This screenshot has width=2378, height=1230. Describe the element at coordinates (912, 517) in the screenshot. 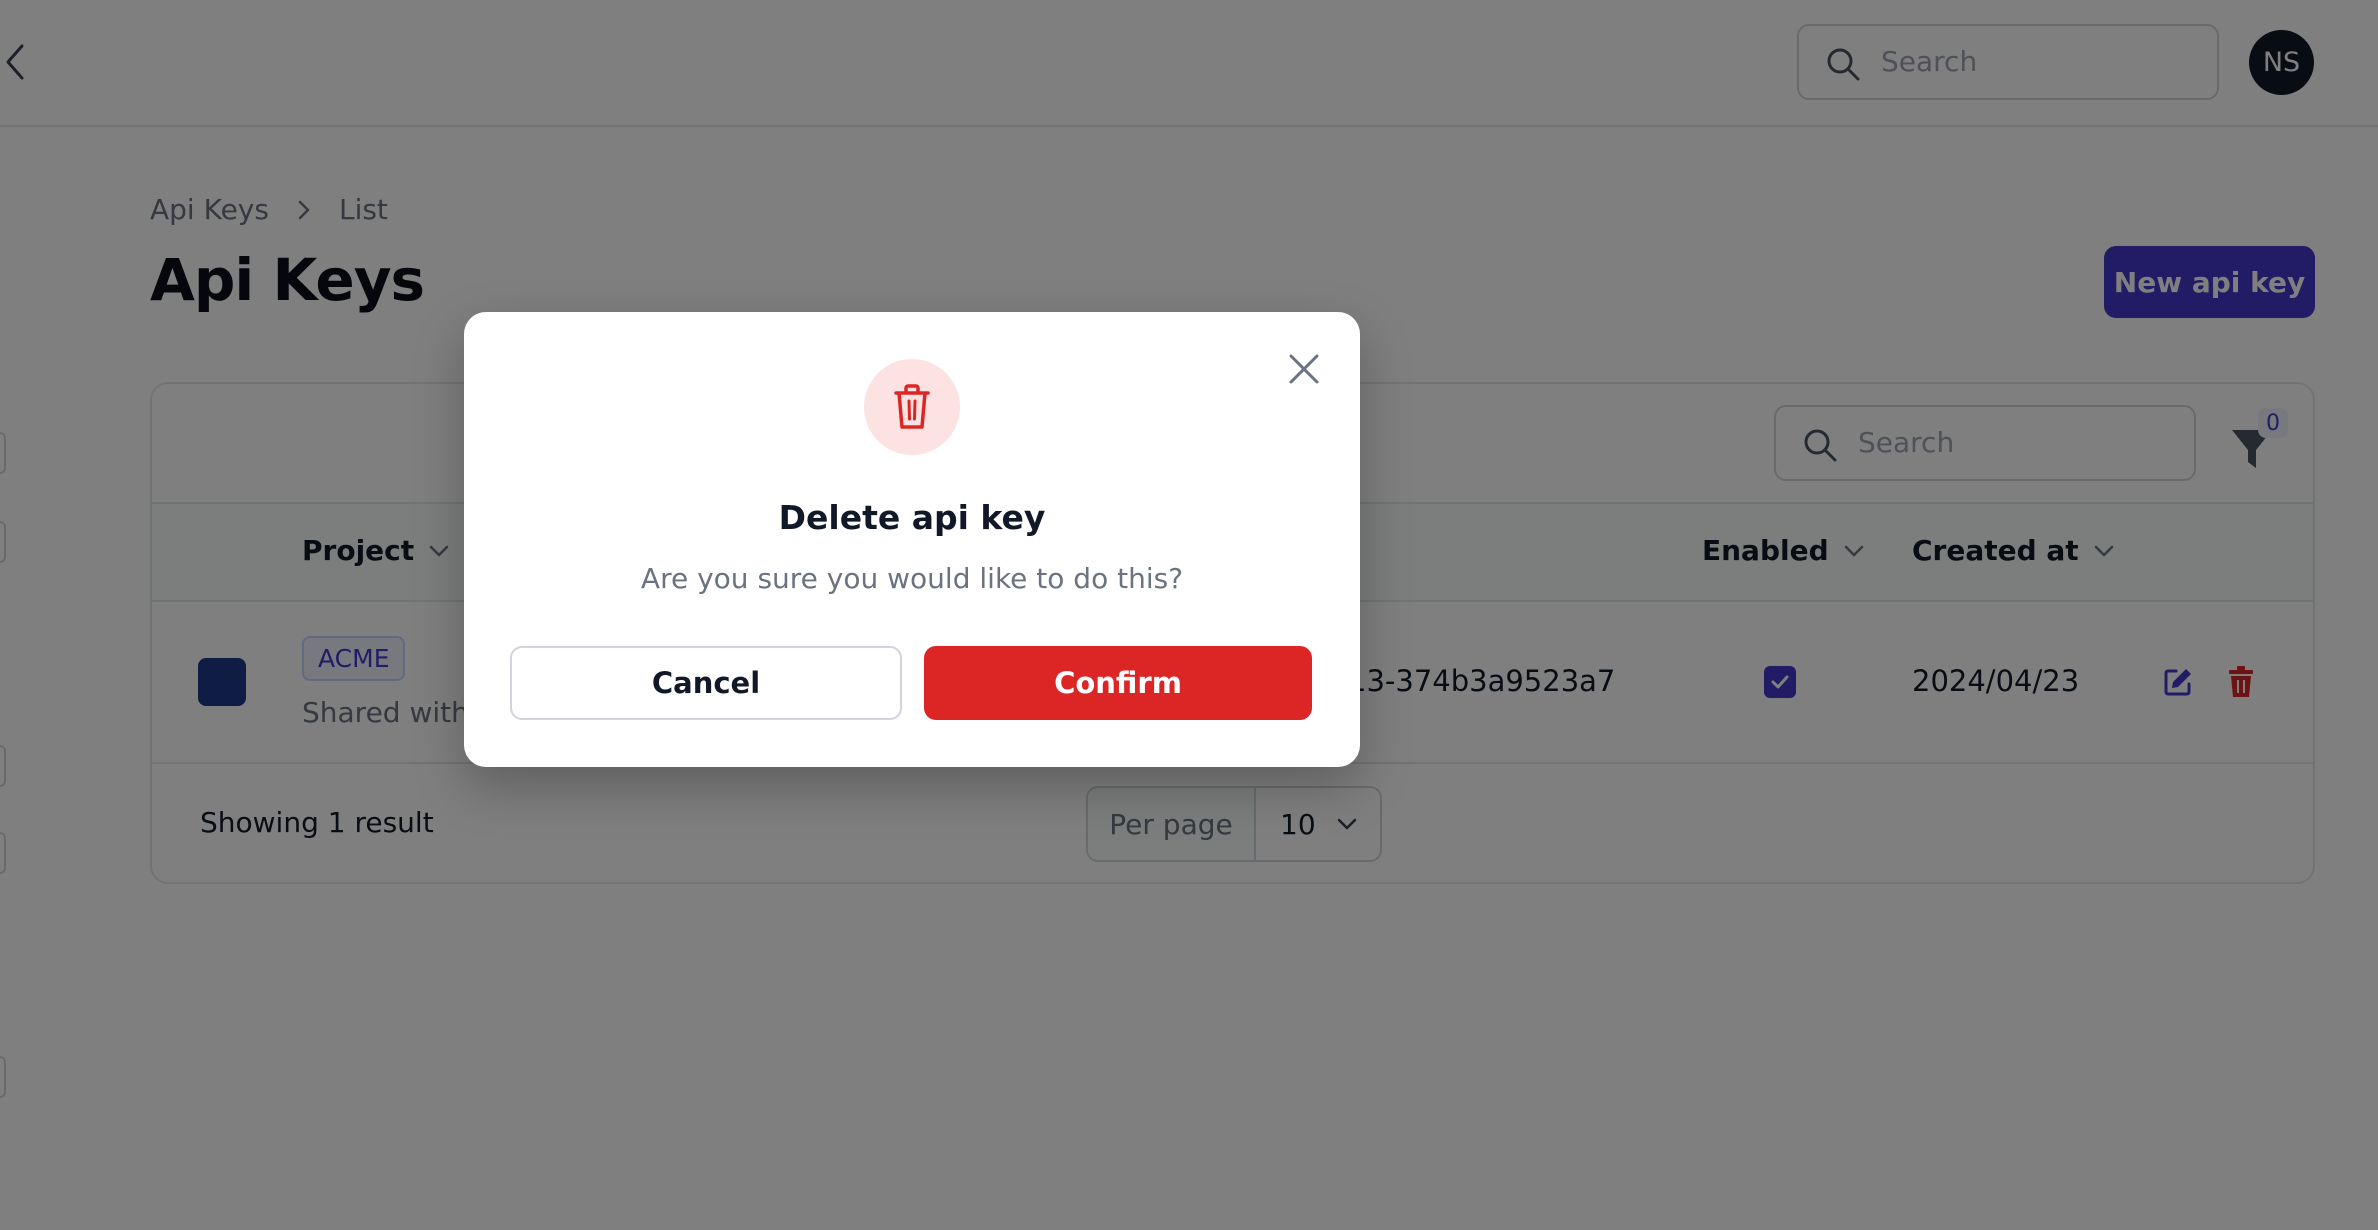

I see `modal-title: Delete api key` at that location.